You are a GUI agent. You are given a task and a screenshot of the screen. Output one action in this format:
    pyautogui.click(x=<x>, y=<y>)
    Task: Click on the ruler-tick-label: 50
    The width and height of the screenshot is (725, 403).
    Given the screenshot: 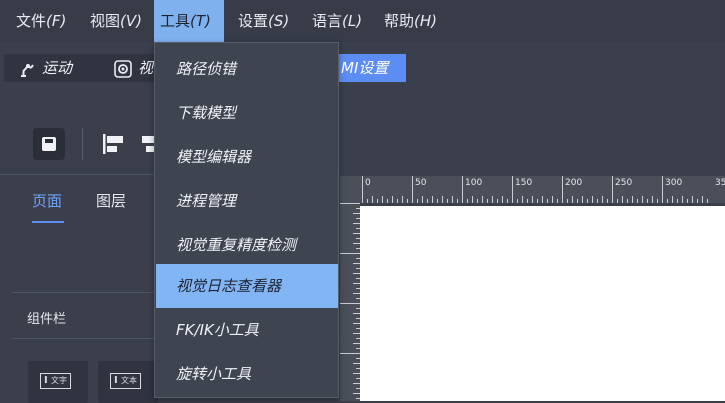 What is the action you would take?
    pyautogui.click(x=421, y=183)
    